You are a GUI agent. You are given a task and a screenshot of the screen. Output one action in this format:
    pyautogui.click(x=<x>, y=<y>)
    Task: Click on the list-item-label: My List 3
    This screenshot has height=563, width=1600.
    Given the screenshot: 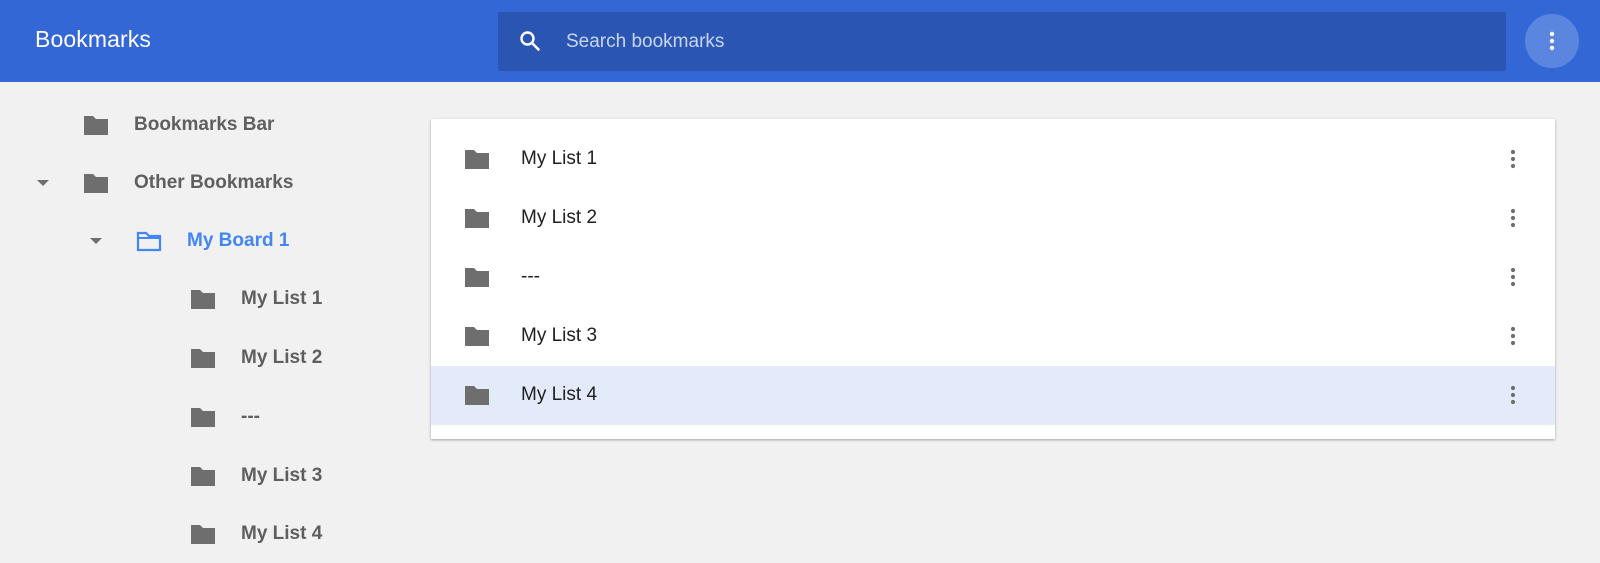 What is the action you would take?
    pyautogui.click(x=559, y=335)
    